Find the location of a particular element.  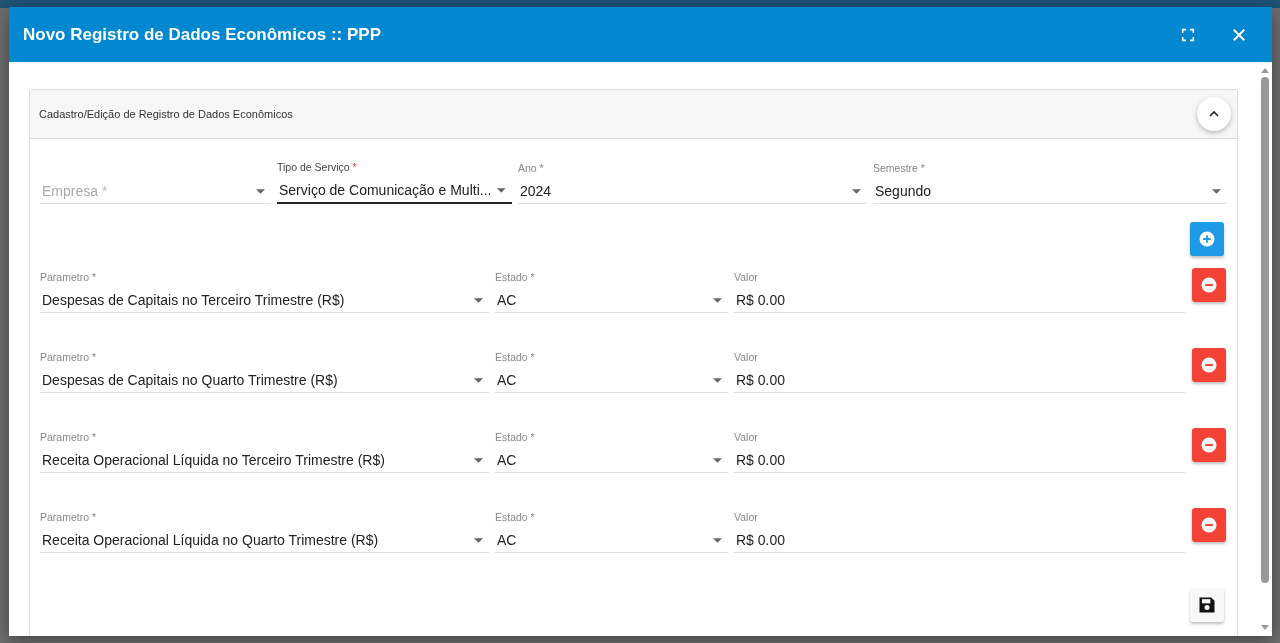

save-icon is located at coordinates (1207, 605).